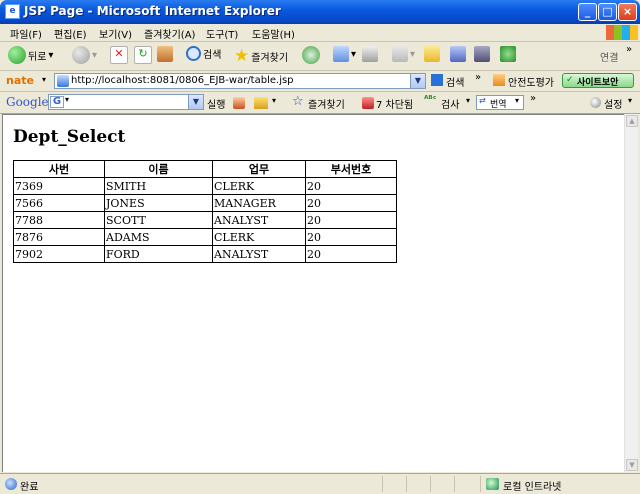 This screenshot has width=640, height=494. Describe the element at coordinates (450, 103) in the screenshot. I see `spellcheck-button: 검사` at that location.